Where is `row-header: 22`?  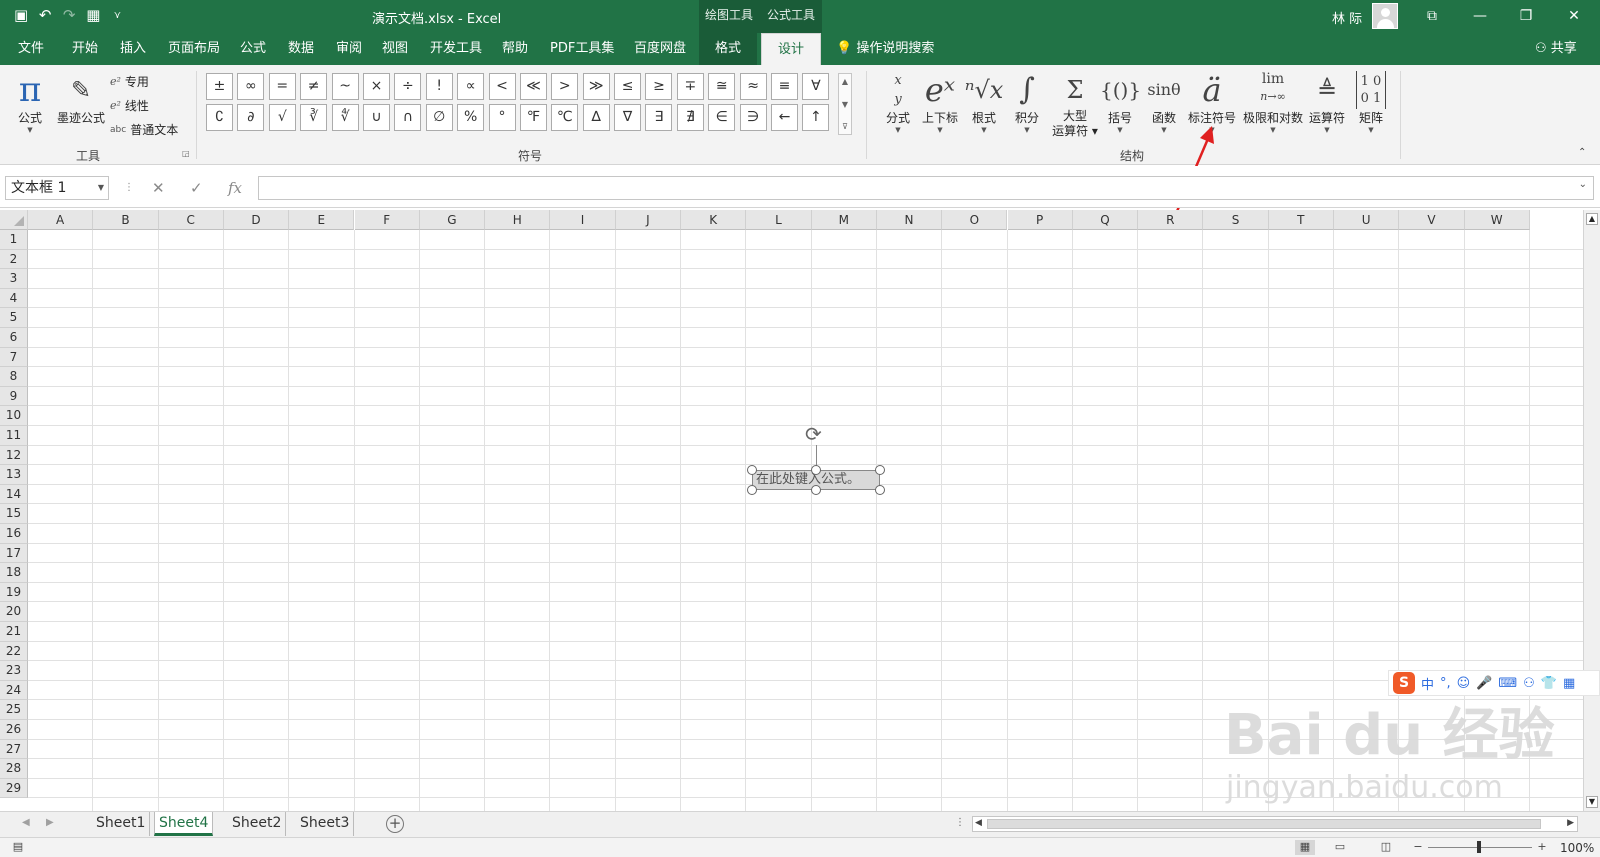
row-header: 22 is located at coordinates (14, 651).